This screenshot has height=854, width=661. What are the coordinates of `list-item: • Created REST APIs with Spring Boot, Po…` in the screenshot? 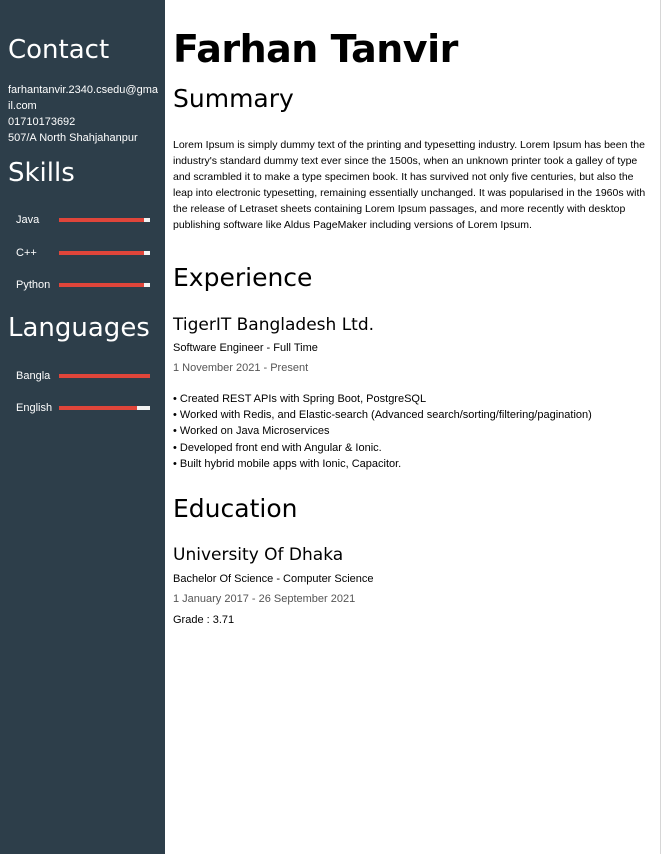 It's located at (300, 399).